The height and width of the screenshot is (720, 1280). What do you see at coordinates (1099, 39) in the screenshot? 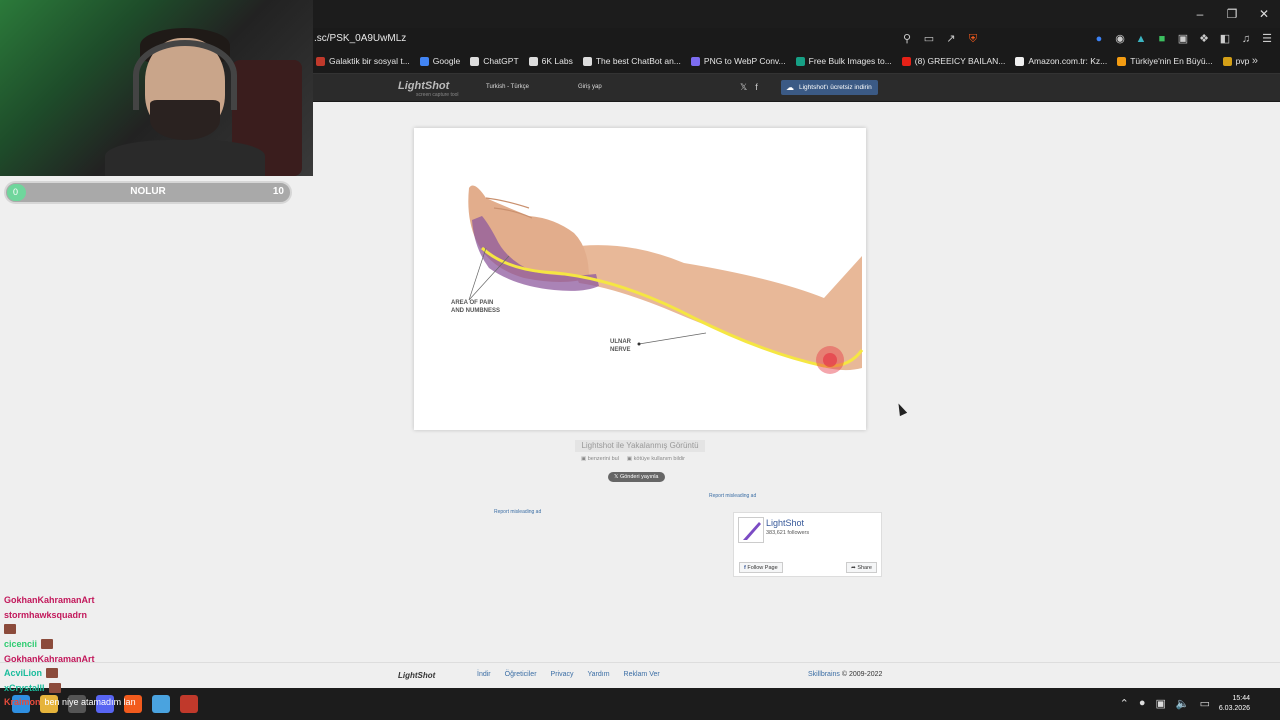
I see `extension-icon: ●` at bounding box center [1099, 39].